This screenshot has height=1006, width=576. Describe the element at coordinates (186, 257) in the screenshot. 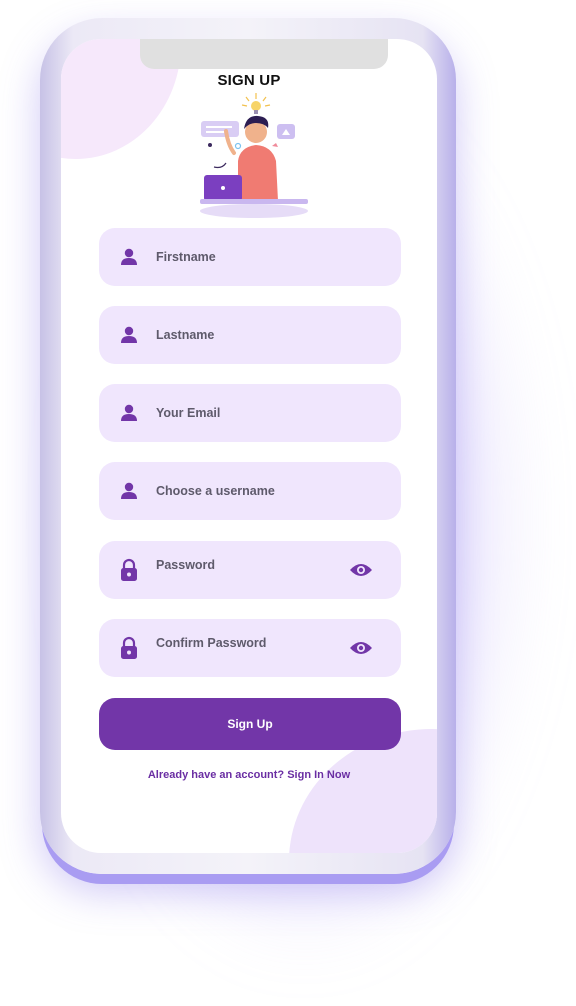

I see `firstname-placeholder: Firstname` at that location.